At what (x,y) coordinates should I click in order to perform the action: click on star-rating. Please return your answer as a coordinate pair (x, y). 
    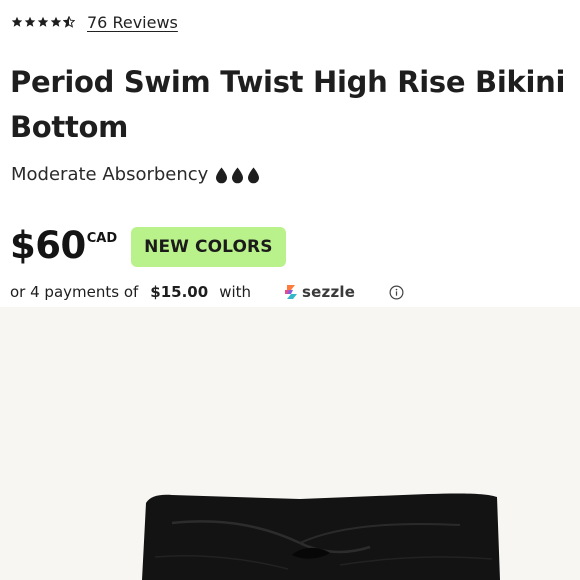
    Looking at the image, I should click on (43, 22).